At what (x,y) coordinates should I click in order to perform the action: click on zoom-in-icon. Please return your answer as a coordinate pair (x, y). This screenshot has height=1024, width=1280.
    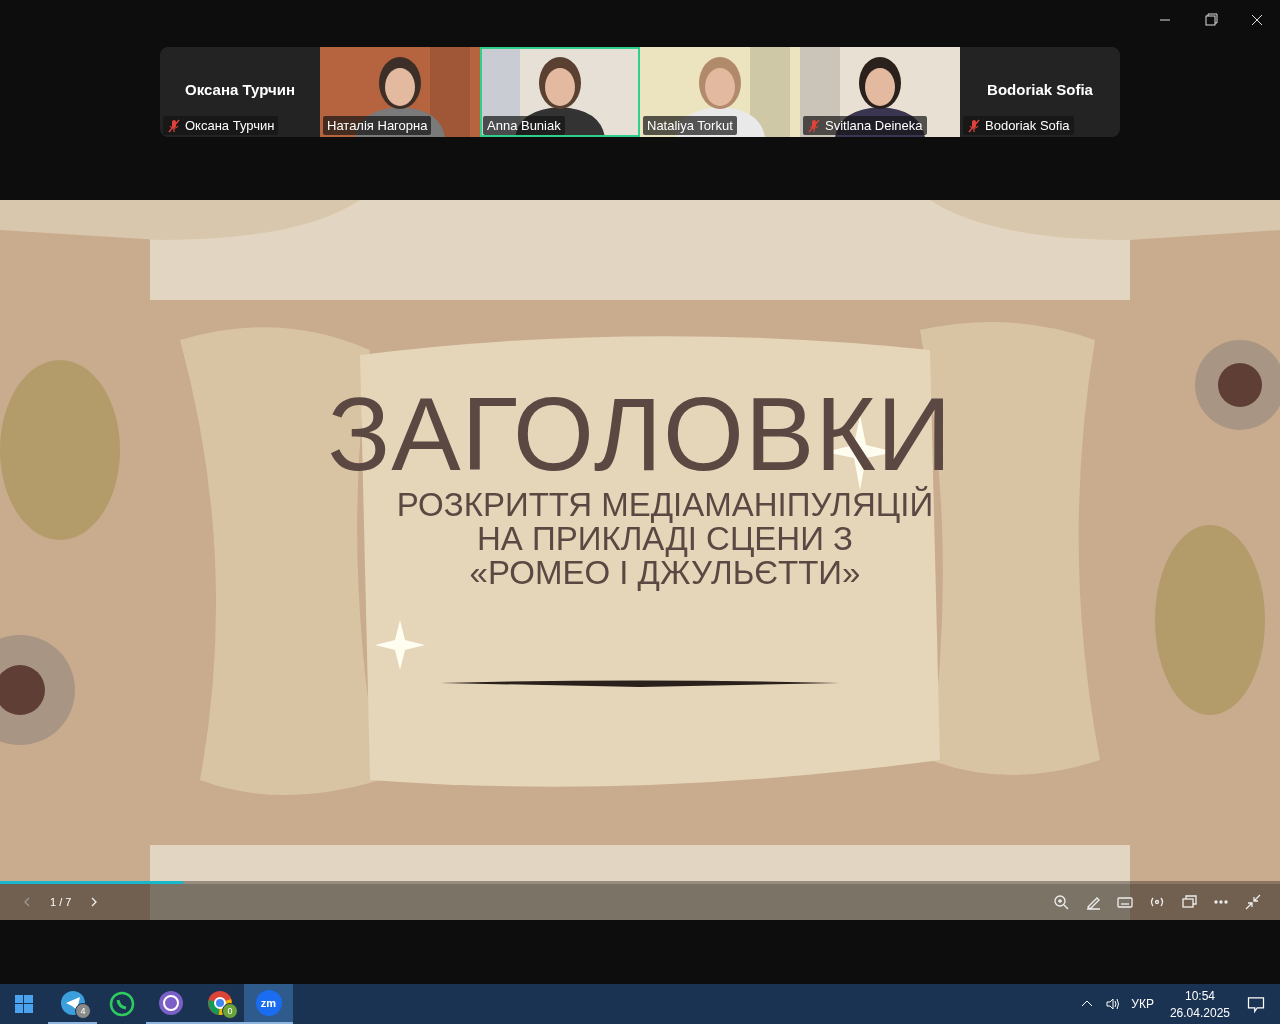
    Looking at the image, I should click on (1061, 902).